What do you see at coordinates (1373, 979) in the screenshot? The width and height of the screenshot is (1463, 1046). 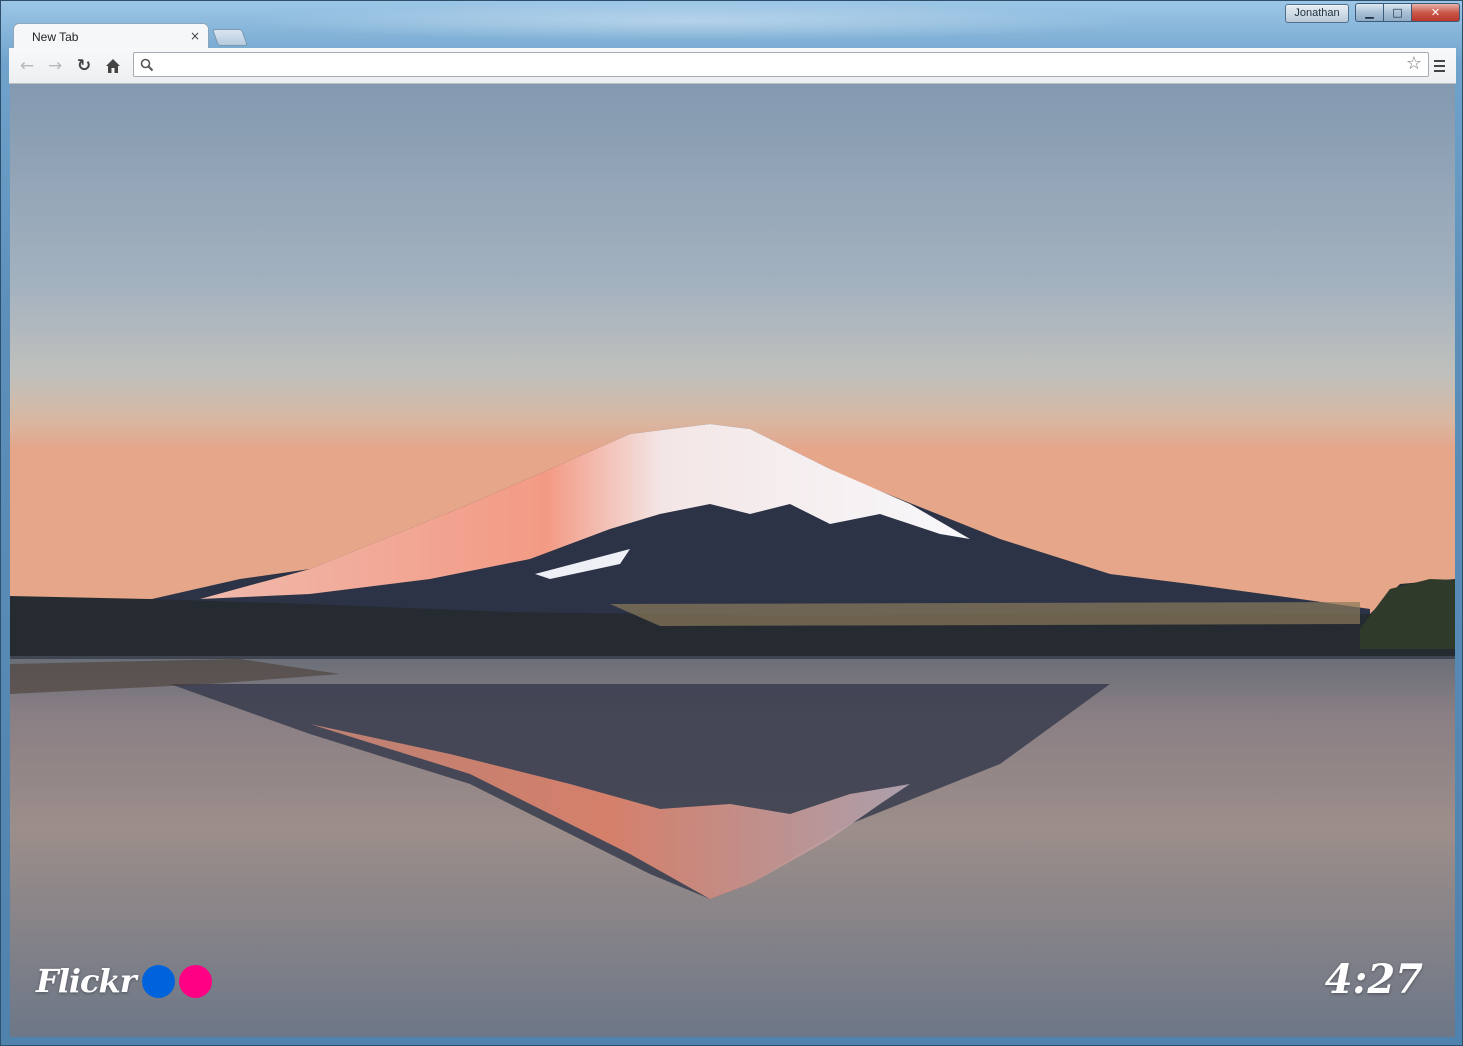 I see `clock: 4:27` at bounding box center [1373, 979].